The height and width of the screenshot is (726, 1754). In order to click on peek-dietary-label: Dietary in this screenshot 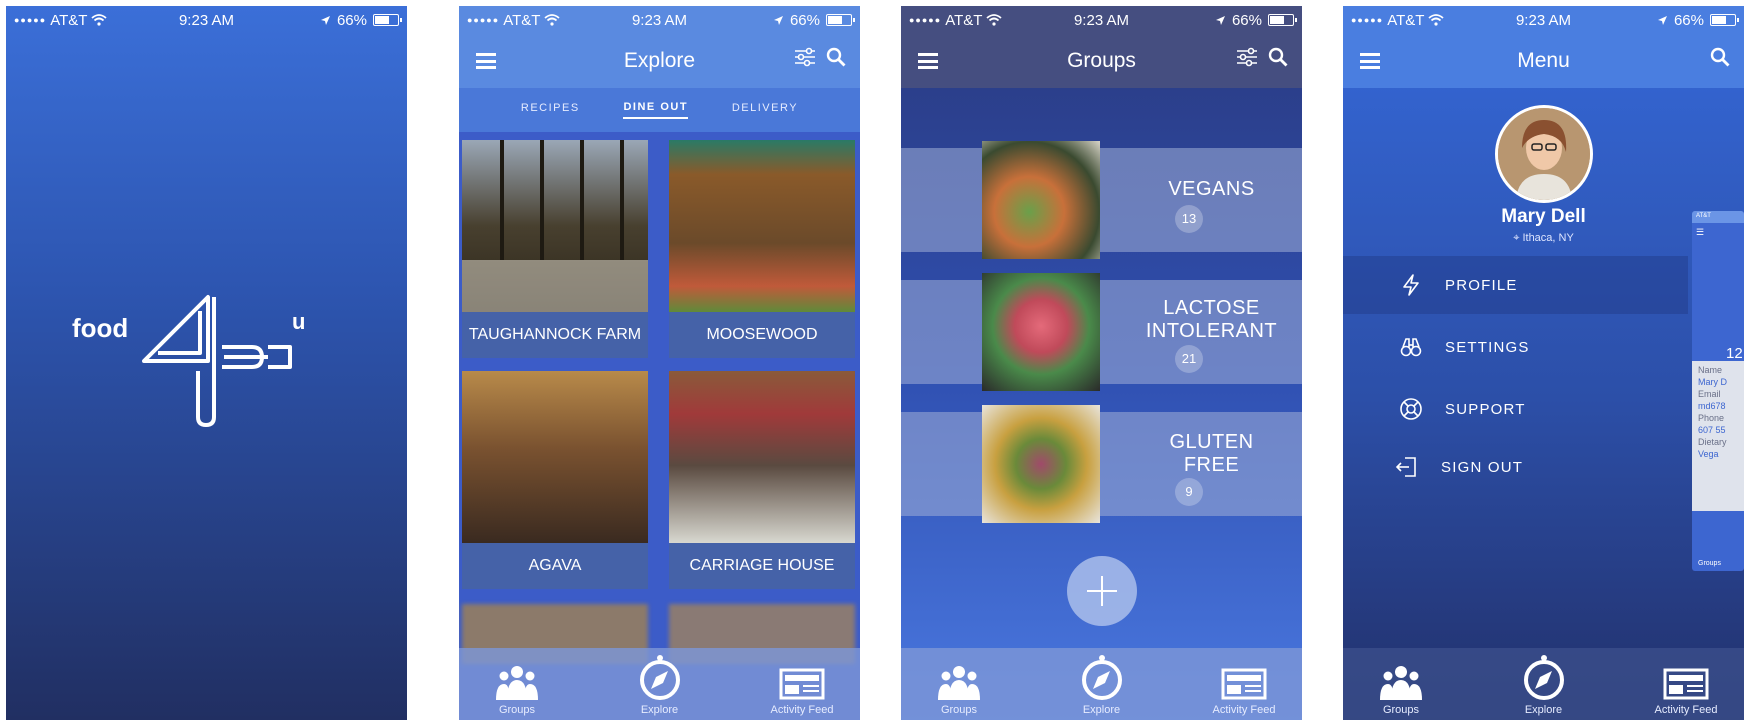, I will do `click(1712, 442)`.